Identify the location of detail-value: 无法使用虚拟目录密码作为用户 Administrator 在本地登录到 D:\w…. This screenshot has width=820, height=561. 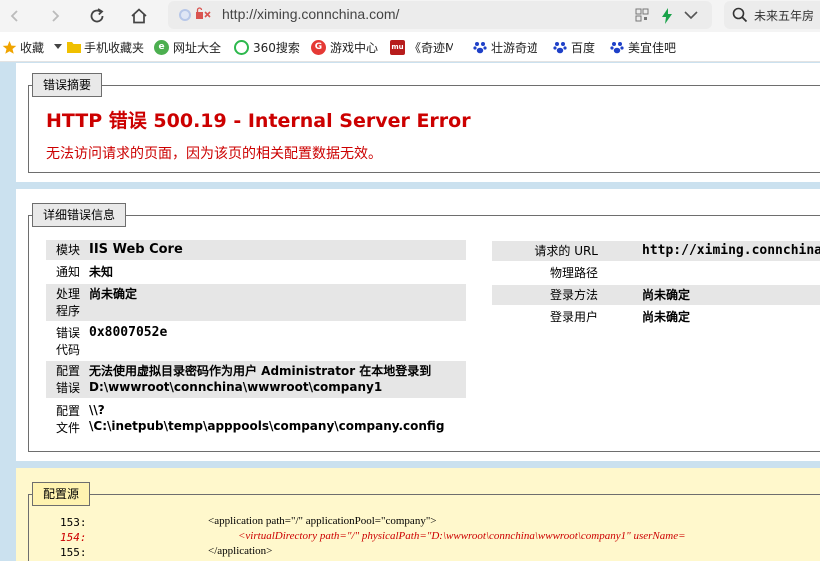
(260, 379).